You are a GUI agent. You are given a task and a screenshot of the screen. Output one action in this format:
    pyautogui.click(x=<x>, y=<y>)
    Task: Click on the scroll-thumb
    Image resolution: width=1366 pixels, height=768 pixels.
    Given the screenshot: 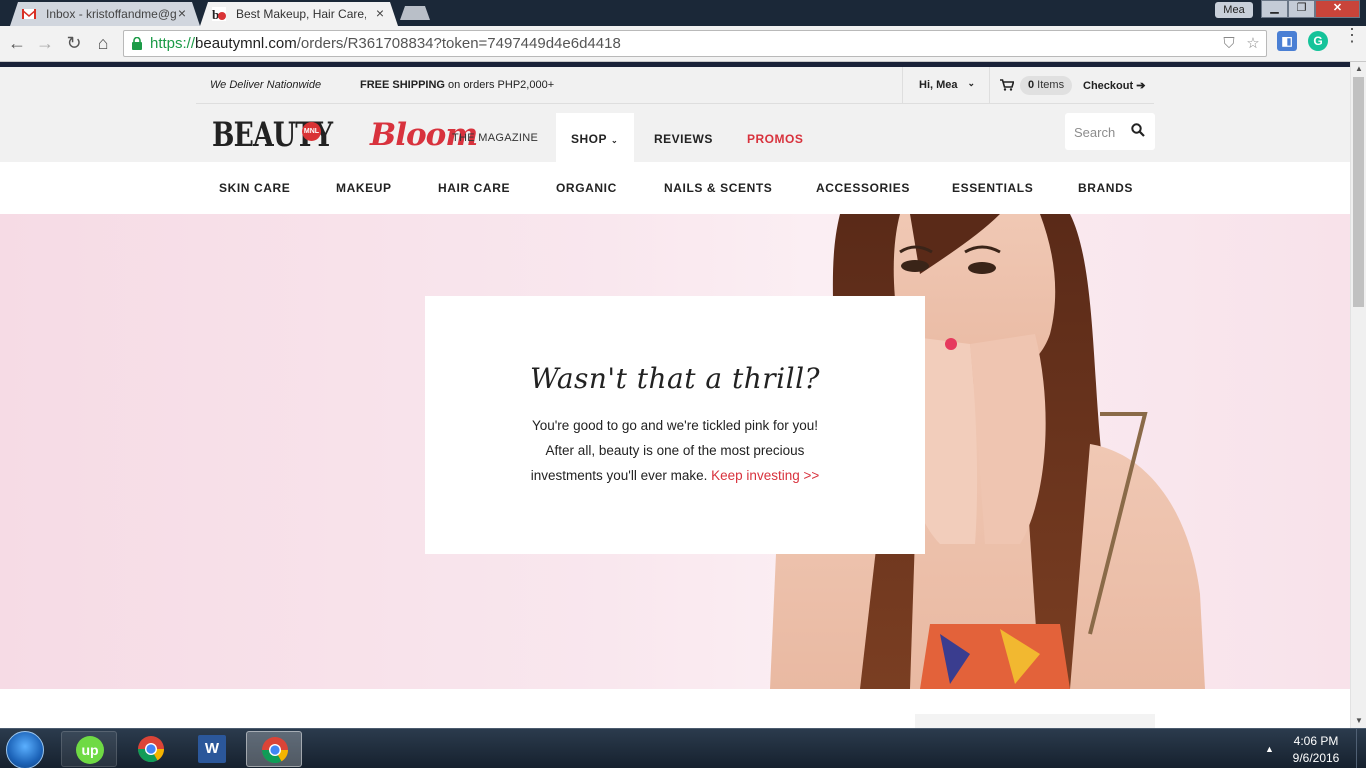 What is the action you would take?
    pyautogui.click(x=1358, y=192)
    